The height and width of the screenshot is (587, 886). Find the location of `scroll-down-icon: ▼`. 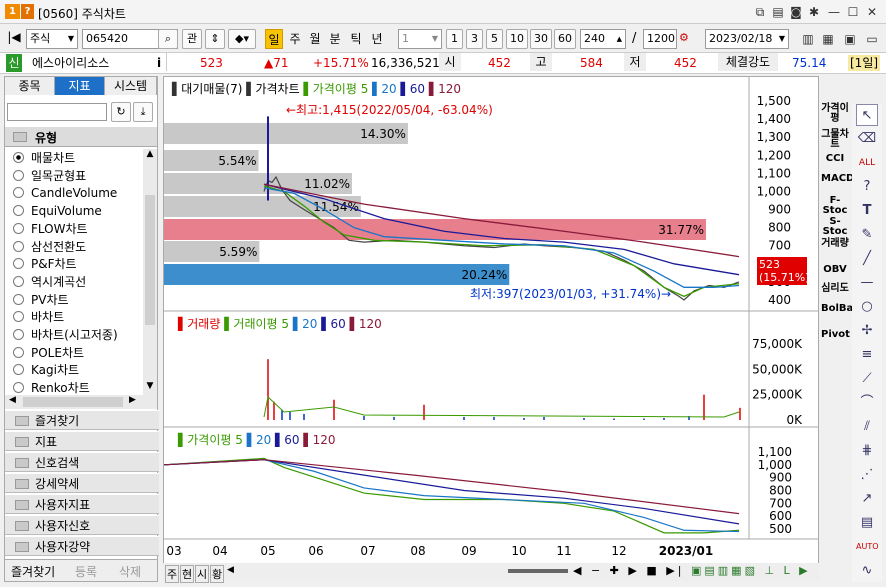

scroll-down-icon: ▼ is located at coordinates (150, 386).